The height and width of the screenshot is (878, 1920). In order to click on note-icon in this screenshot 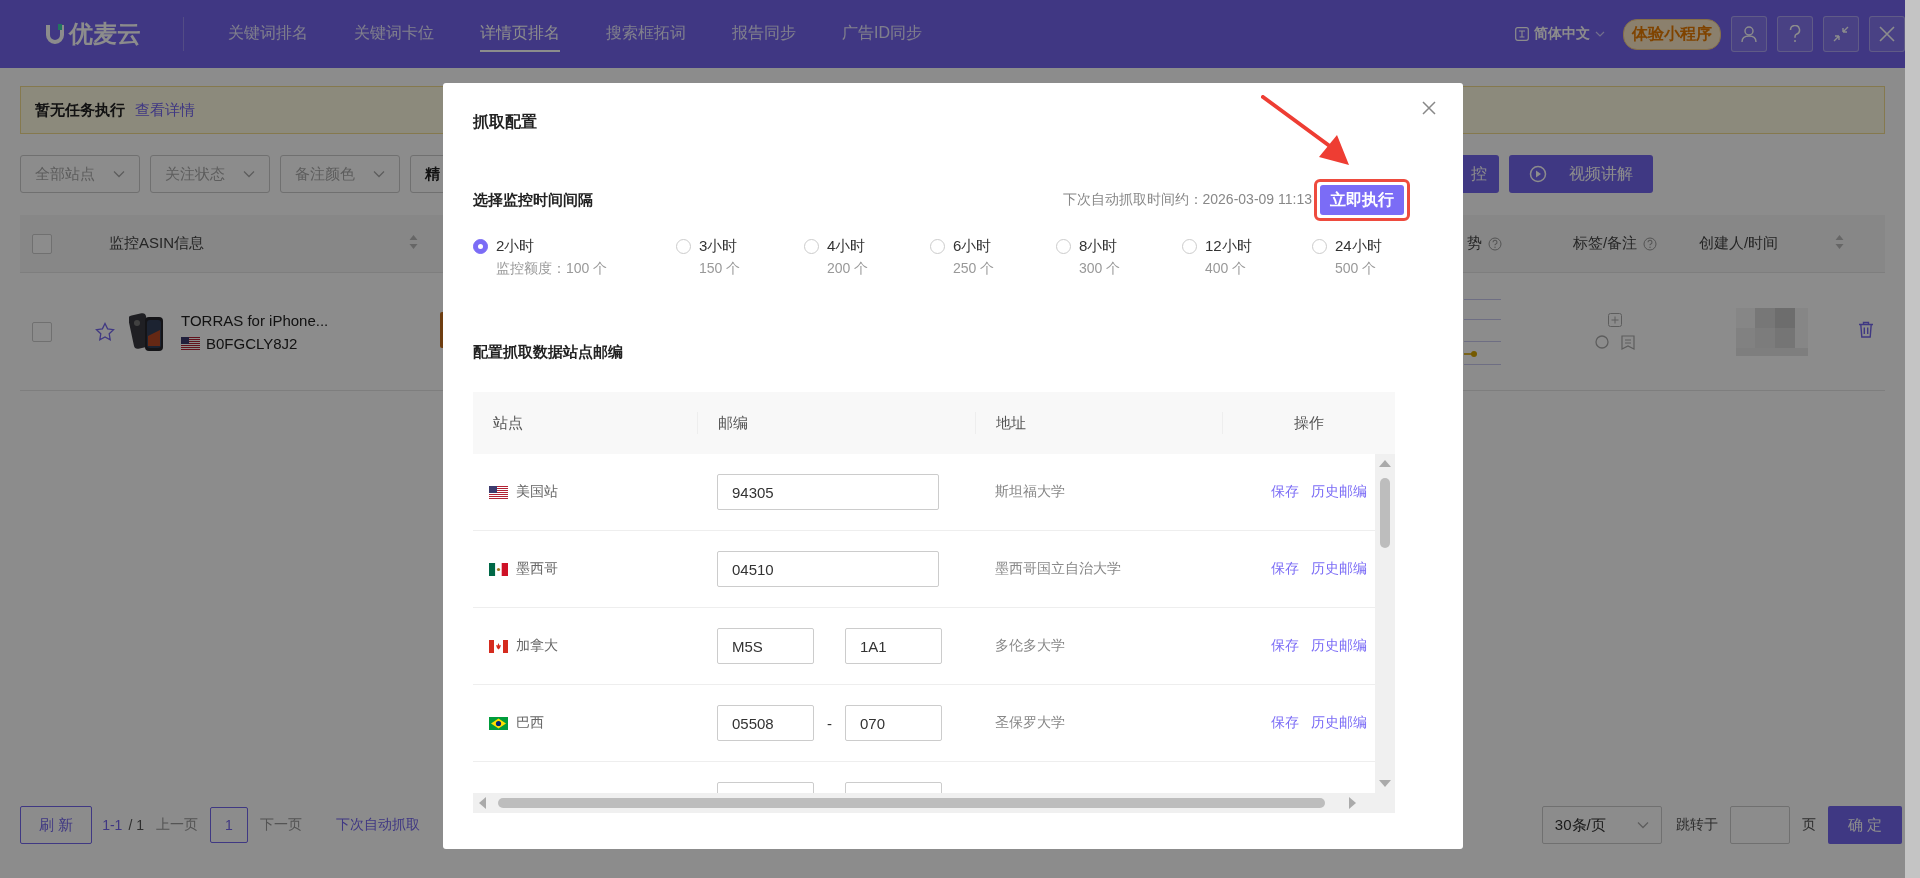, I will do `click(1628, 342)`.